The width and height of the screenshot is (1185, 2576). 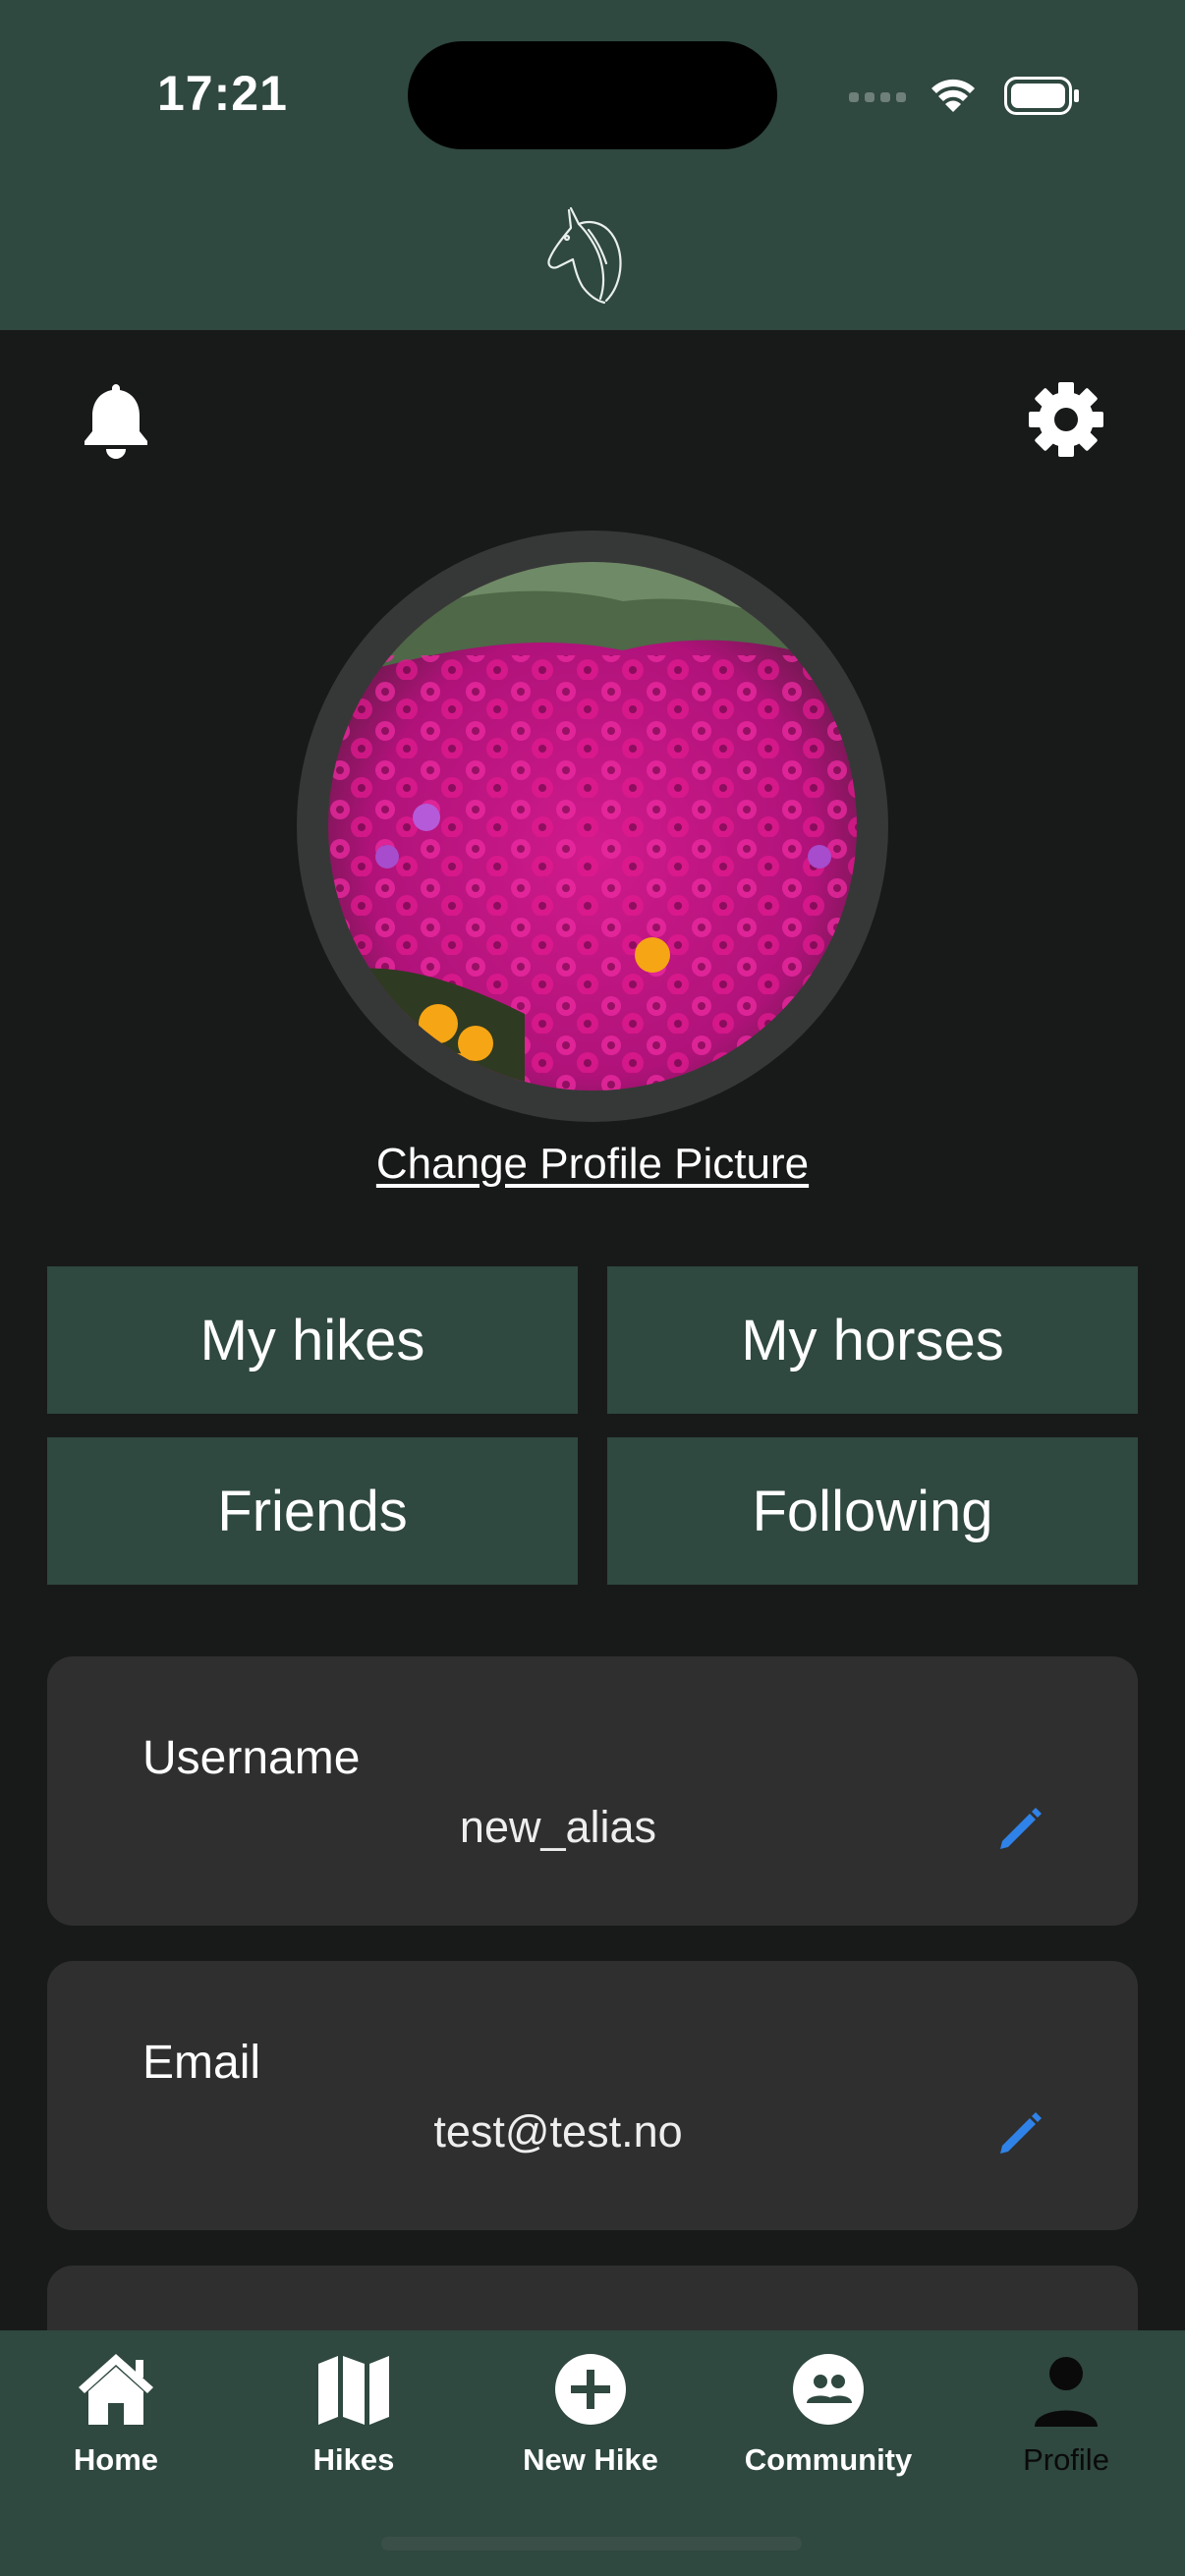 I want to click on my-hikes-button: My hikes, so click(x=313, y=1340).